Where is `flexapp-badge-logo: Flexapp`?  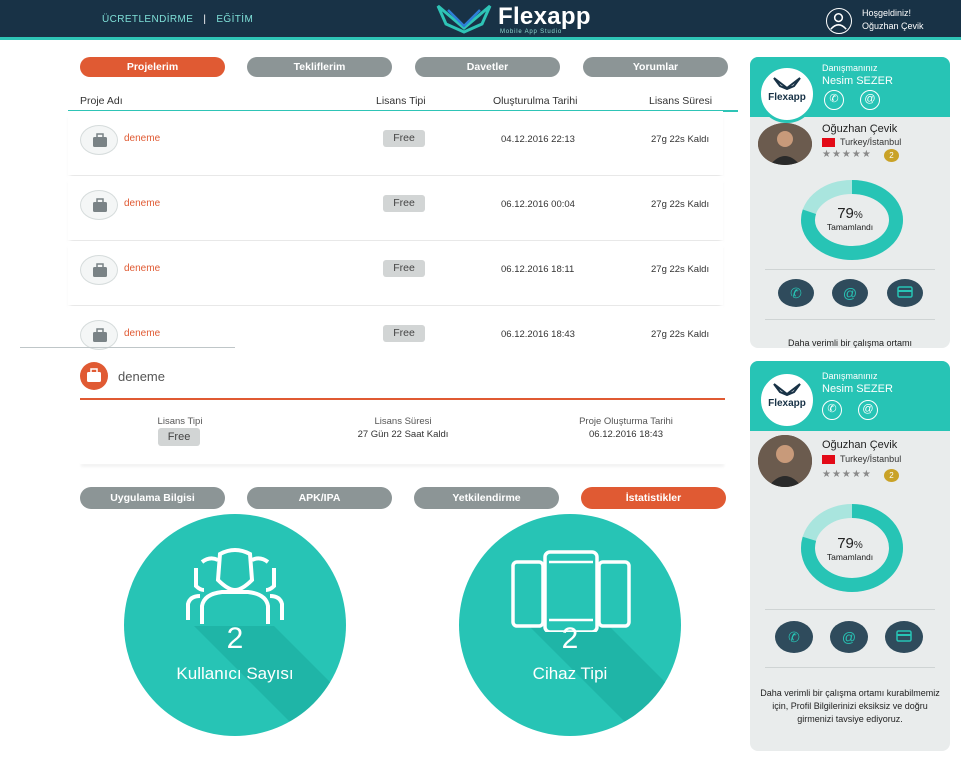
flexapp-badge-logo: Flexapp is located at coordinates (787, 94).